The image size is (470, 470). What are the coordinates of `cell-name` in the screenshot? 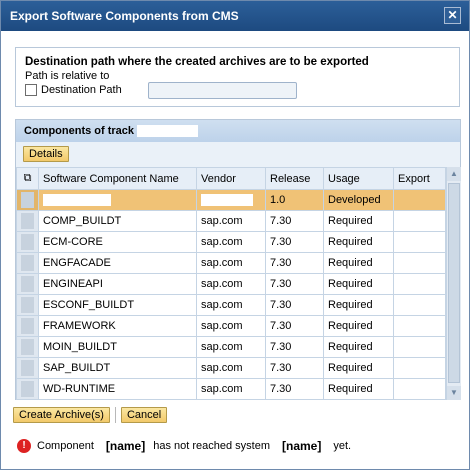 It's located at (117, 200).